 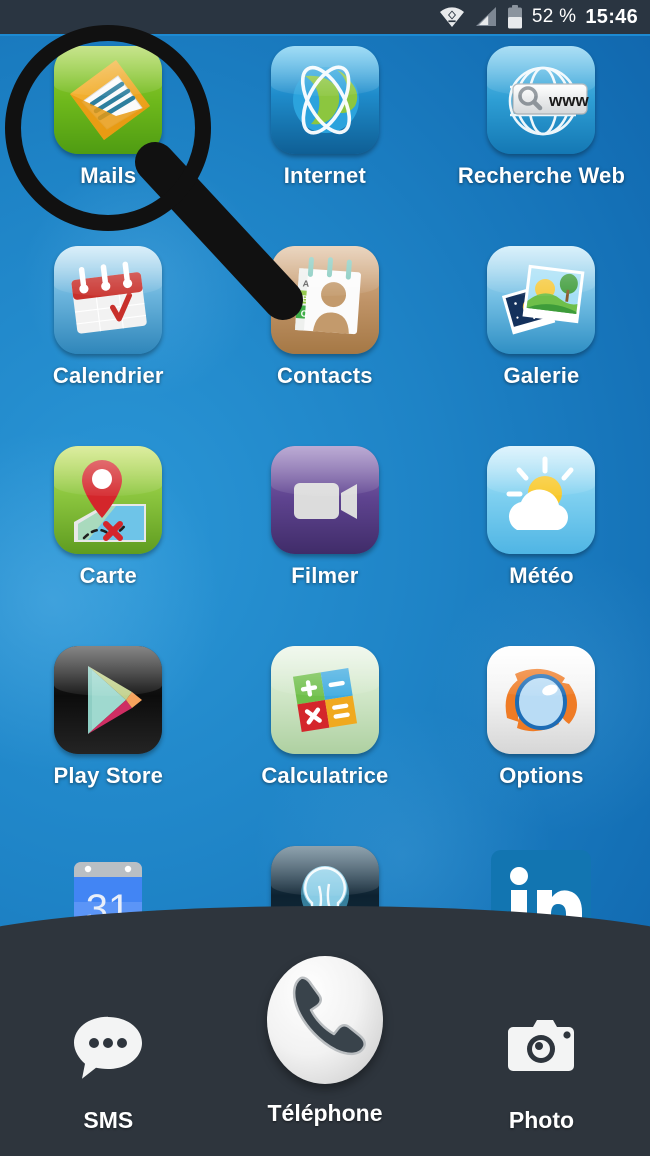 What do you see at coordinates (554, 16) in the screenshot?
I see `battery-percent: 52 %` at bounding box center [554, 16].